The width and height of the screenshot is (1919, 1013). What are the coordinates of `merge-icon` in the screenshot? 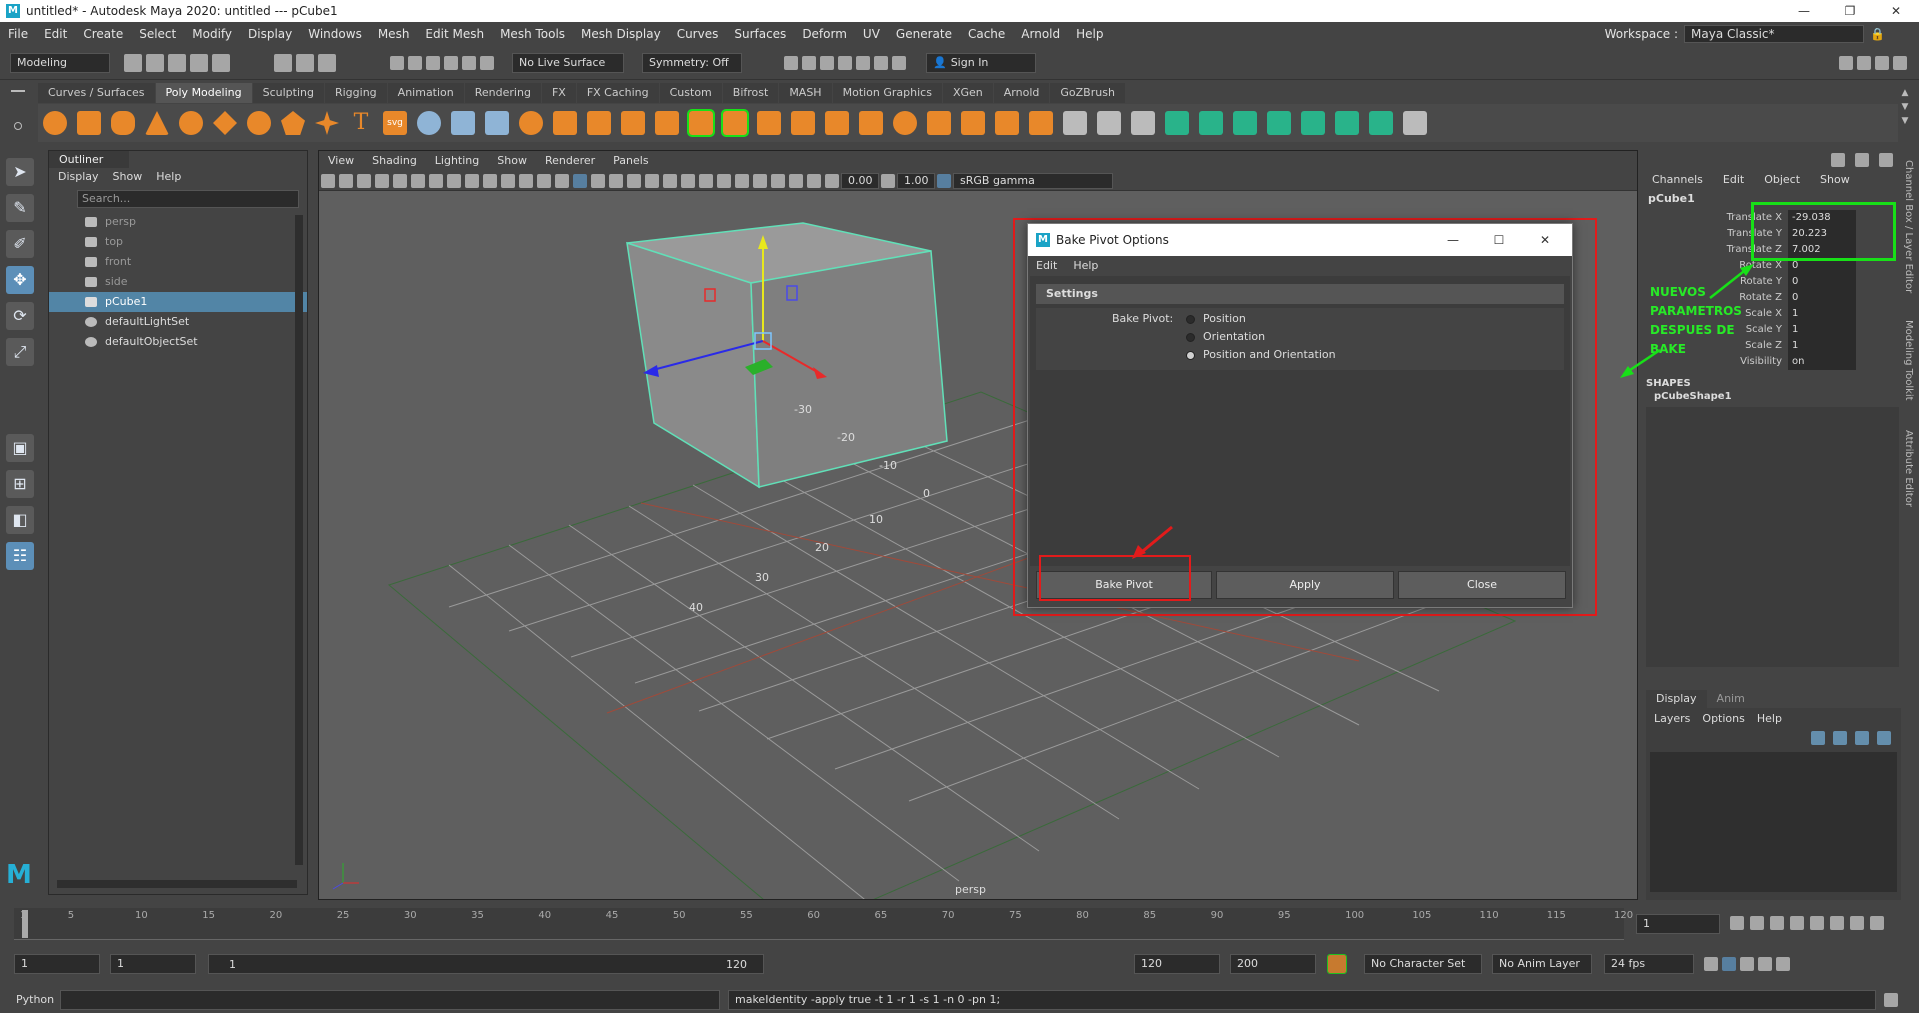 It's located at (939, 123).